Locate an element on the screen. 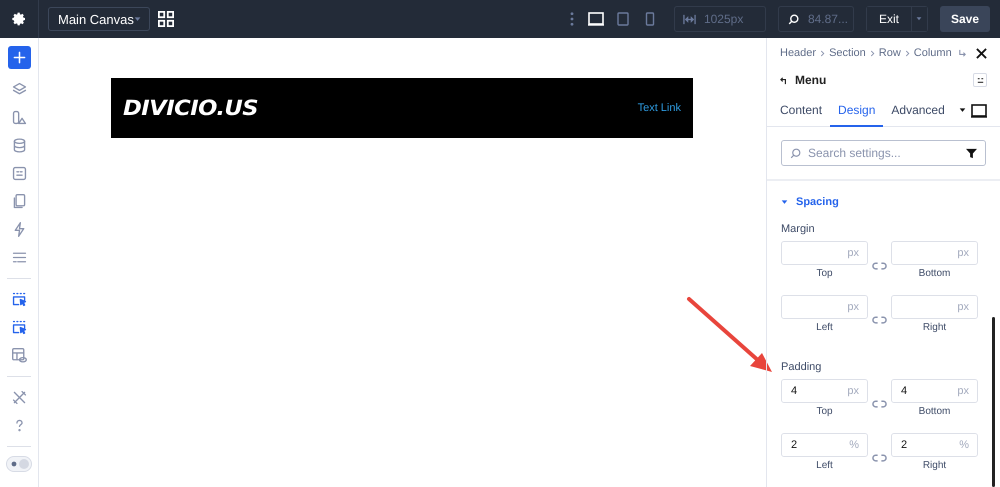  settings-toggle-button is located at coordinates (980, 80).